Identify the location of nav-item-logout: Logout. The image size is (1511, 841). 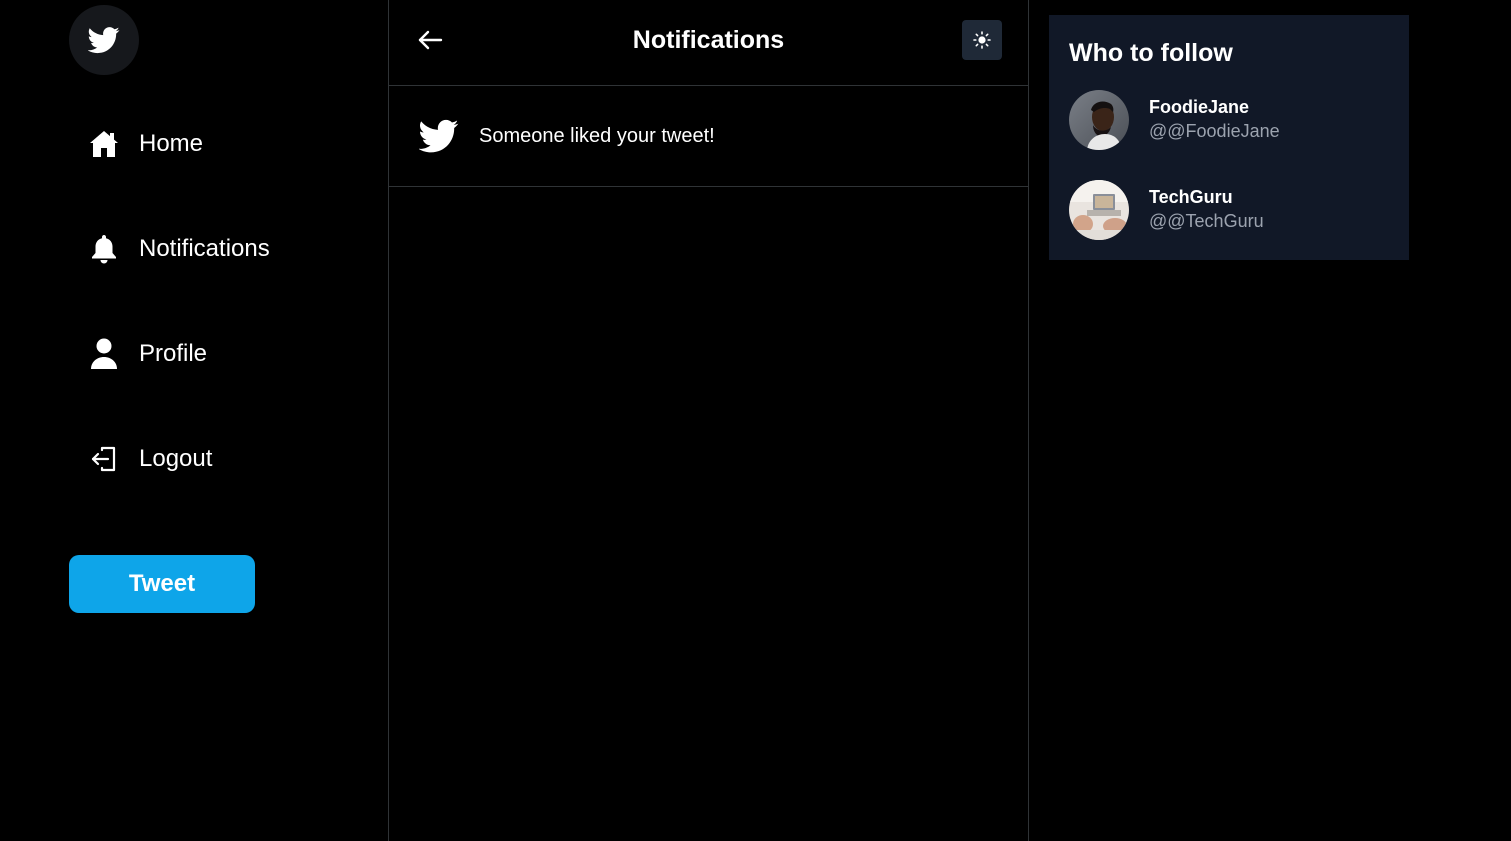
(150, 459).